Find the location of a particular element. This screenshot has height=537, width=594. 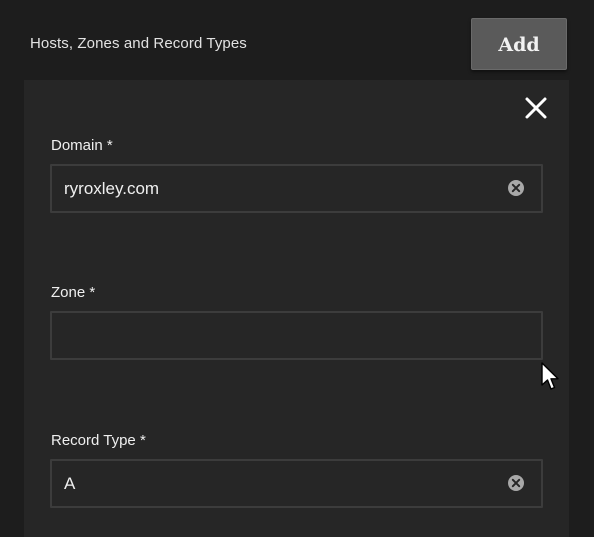

section-title: Hosts, Zones and Record Types is located at coordinates (138, 43).